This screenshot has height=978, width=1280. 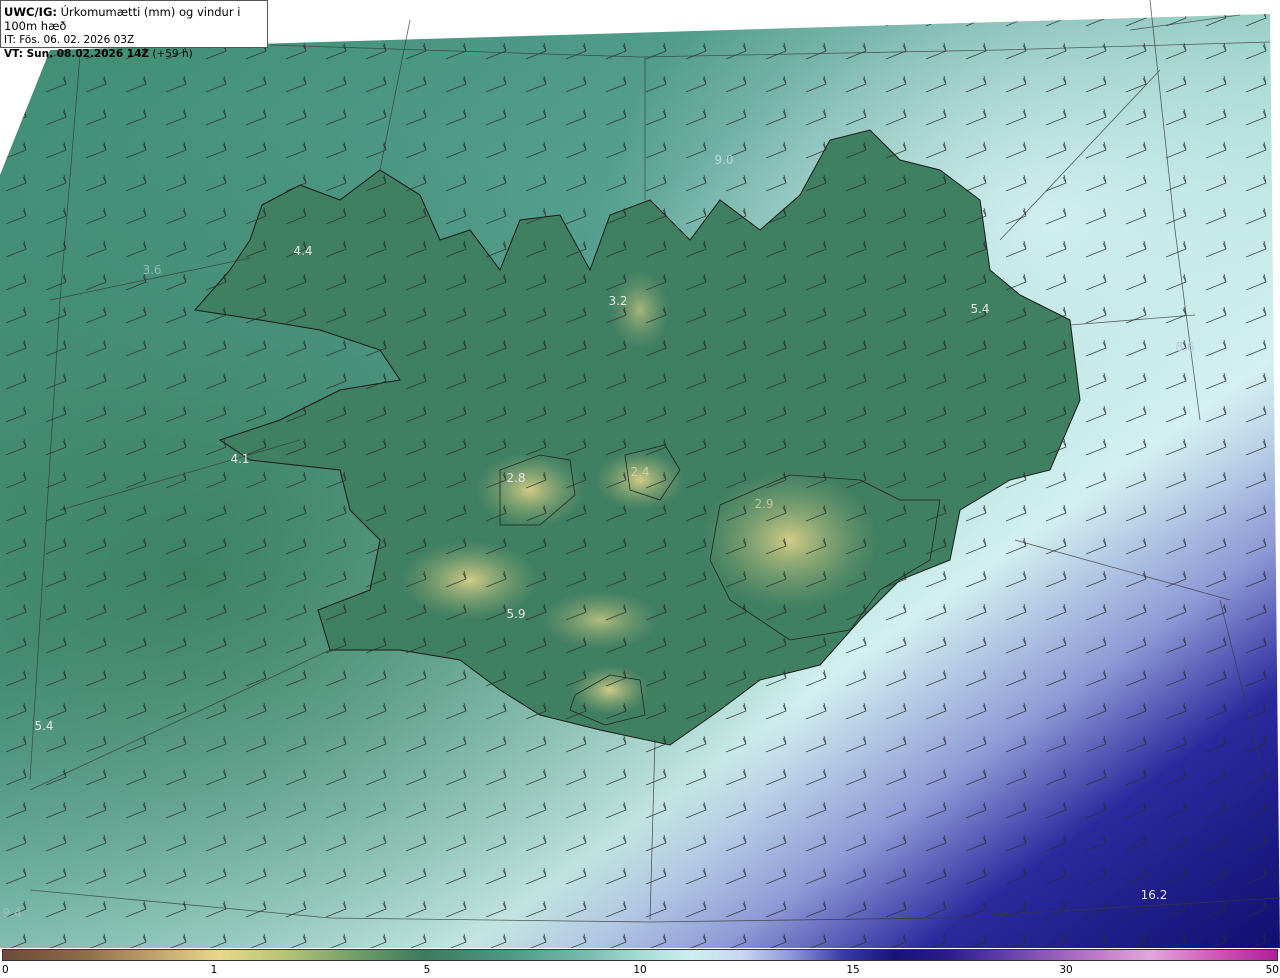 What do you see at coordinates (77, 54) in the screenshot?
I see `valid-time: VT: Sun. 08.02.2026 14Z` at bounding box center [77, 54].